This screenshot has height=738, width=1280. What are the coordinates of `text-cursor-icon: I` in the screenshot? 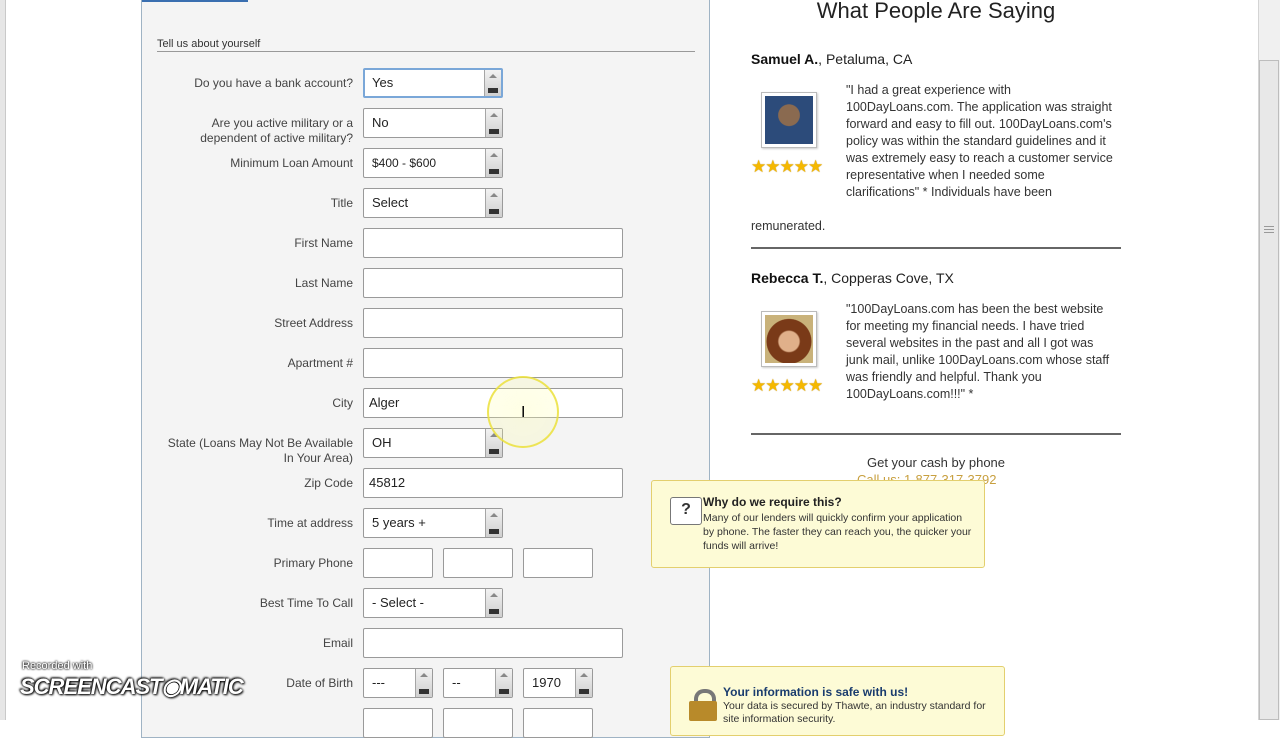 It's located at (523, 412).